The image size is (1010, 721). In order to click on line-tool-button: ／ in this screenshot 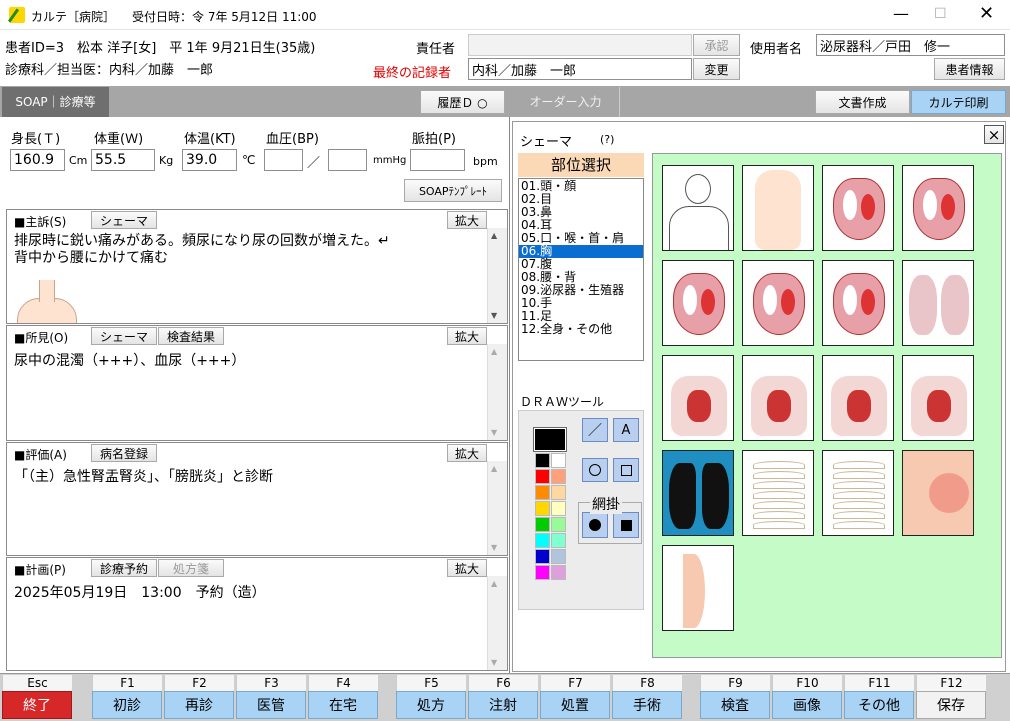, I will do `click(595, 430)`.